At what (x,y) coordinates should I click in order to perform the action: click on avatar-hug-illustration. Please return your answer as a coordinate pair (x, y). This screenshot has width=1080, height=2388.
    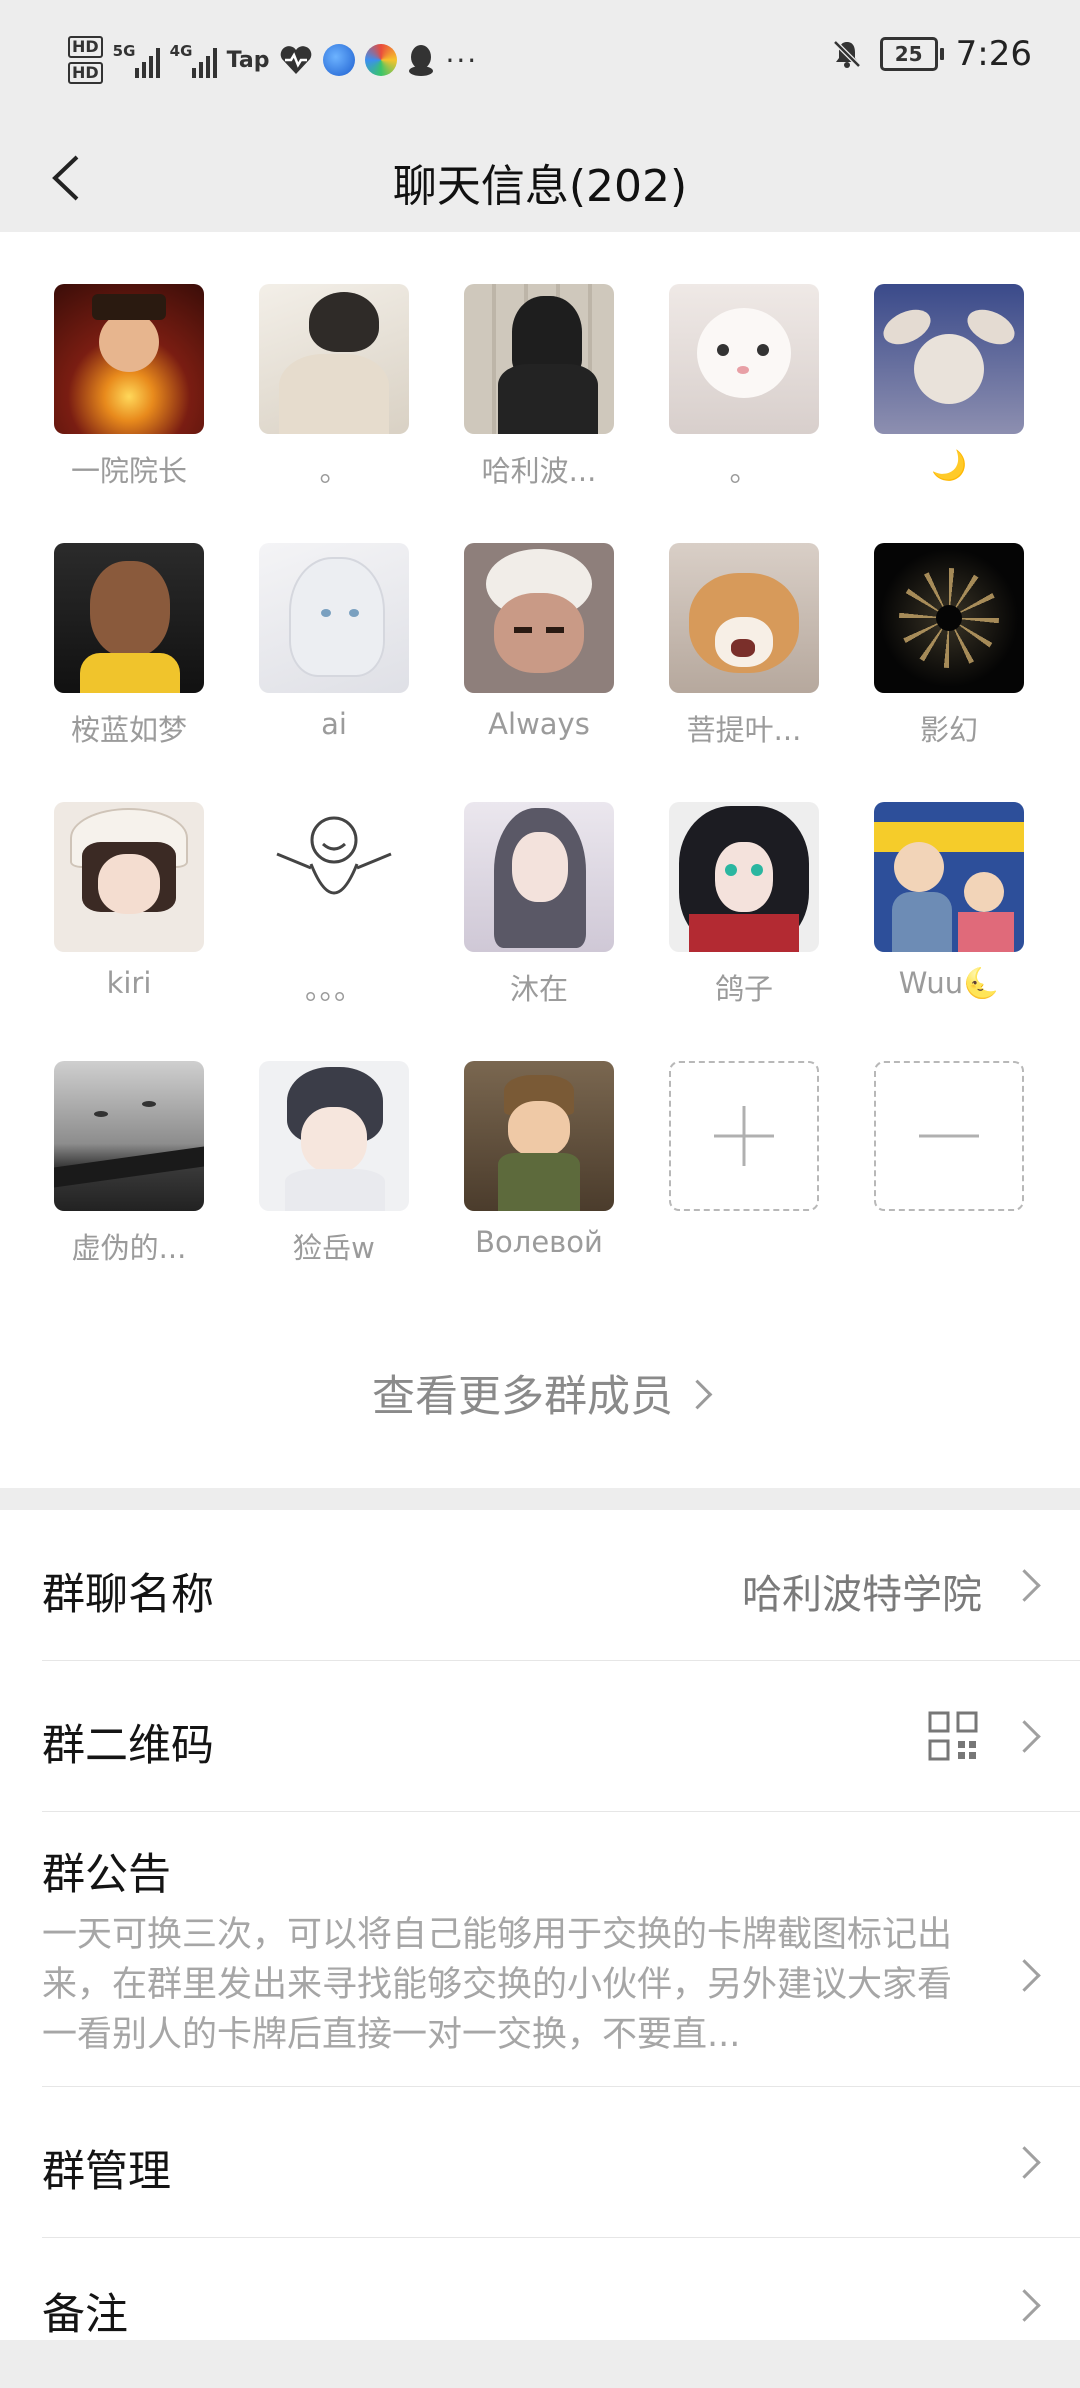
    Looking at the image, I should click on (334, 359).